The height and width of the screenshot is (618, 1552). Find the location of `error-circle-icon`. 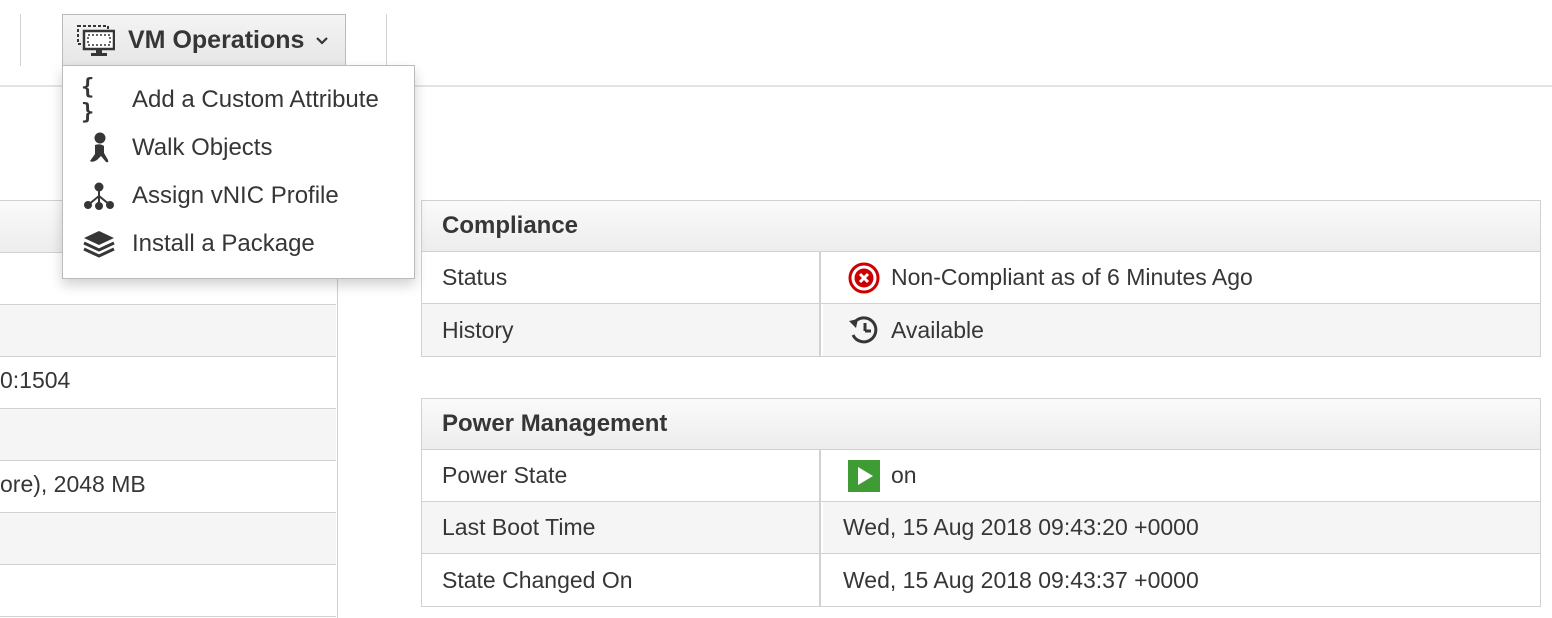

error-circle-icon is located at coordinates (864, 278).